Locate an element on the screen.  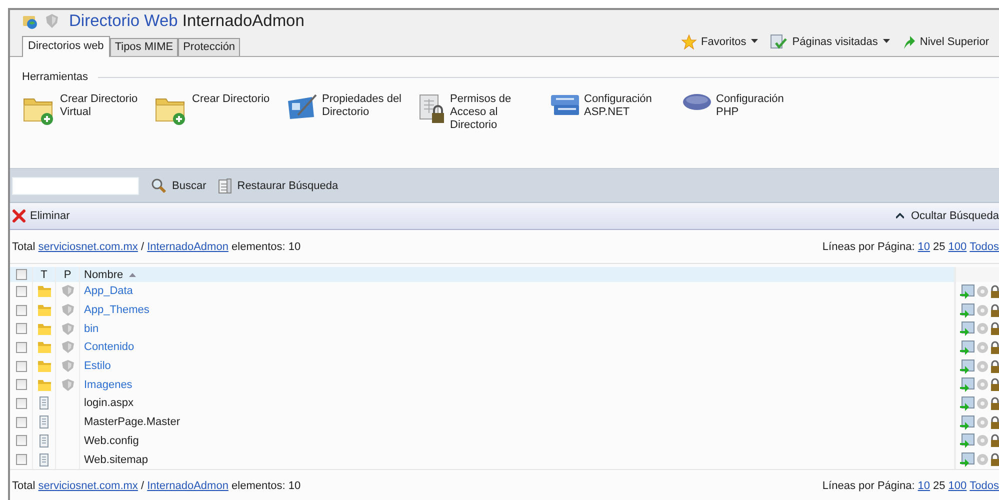
tool-button: Permisos de Acceso al Directorio is located at coordinates (484, 112).